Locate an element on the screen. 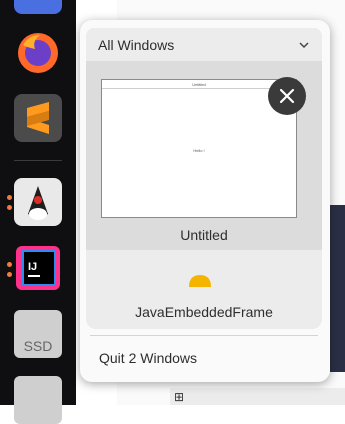 Image resolution: width=345 pixels, height=424 pixels. window-filter-dropdown: All Windows is located at coordinates (204, 44).